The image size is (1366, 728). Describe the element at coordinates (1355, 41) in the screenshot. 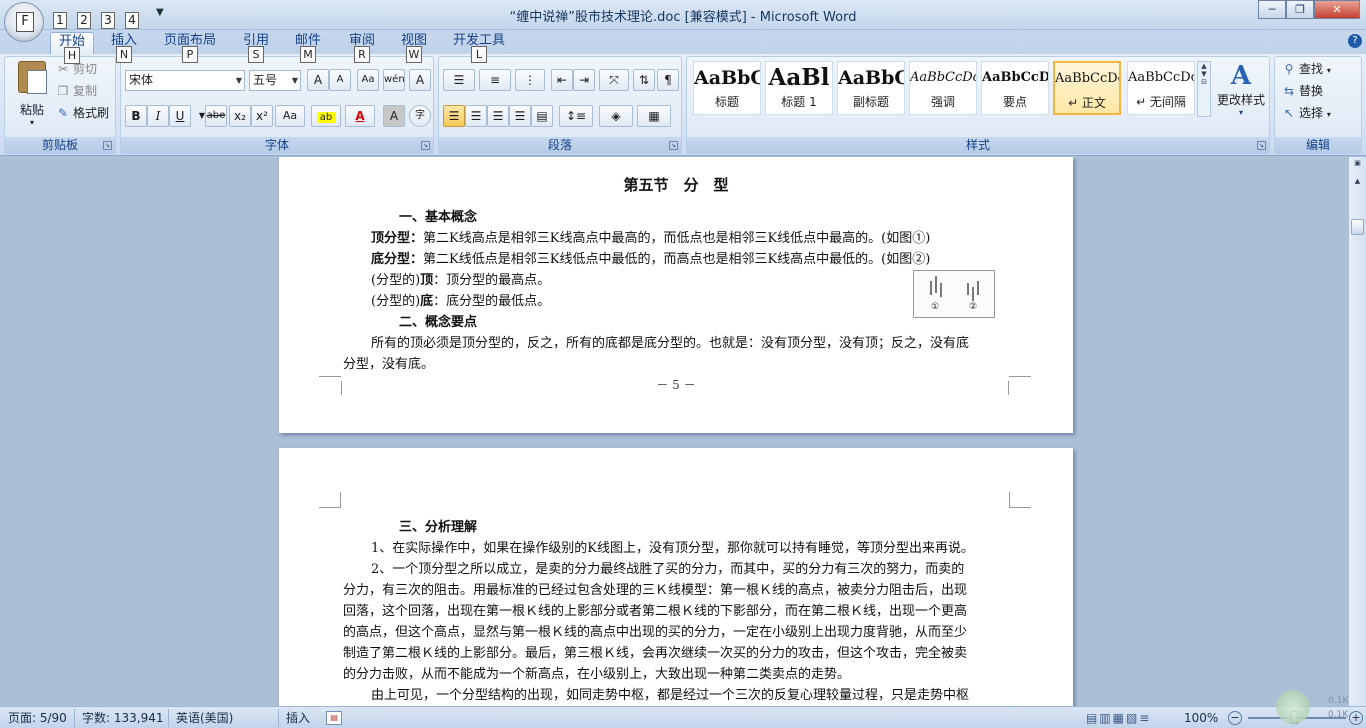

I see `help-icon: ?` at that location.